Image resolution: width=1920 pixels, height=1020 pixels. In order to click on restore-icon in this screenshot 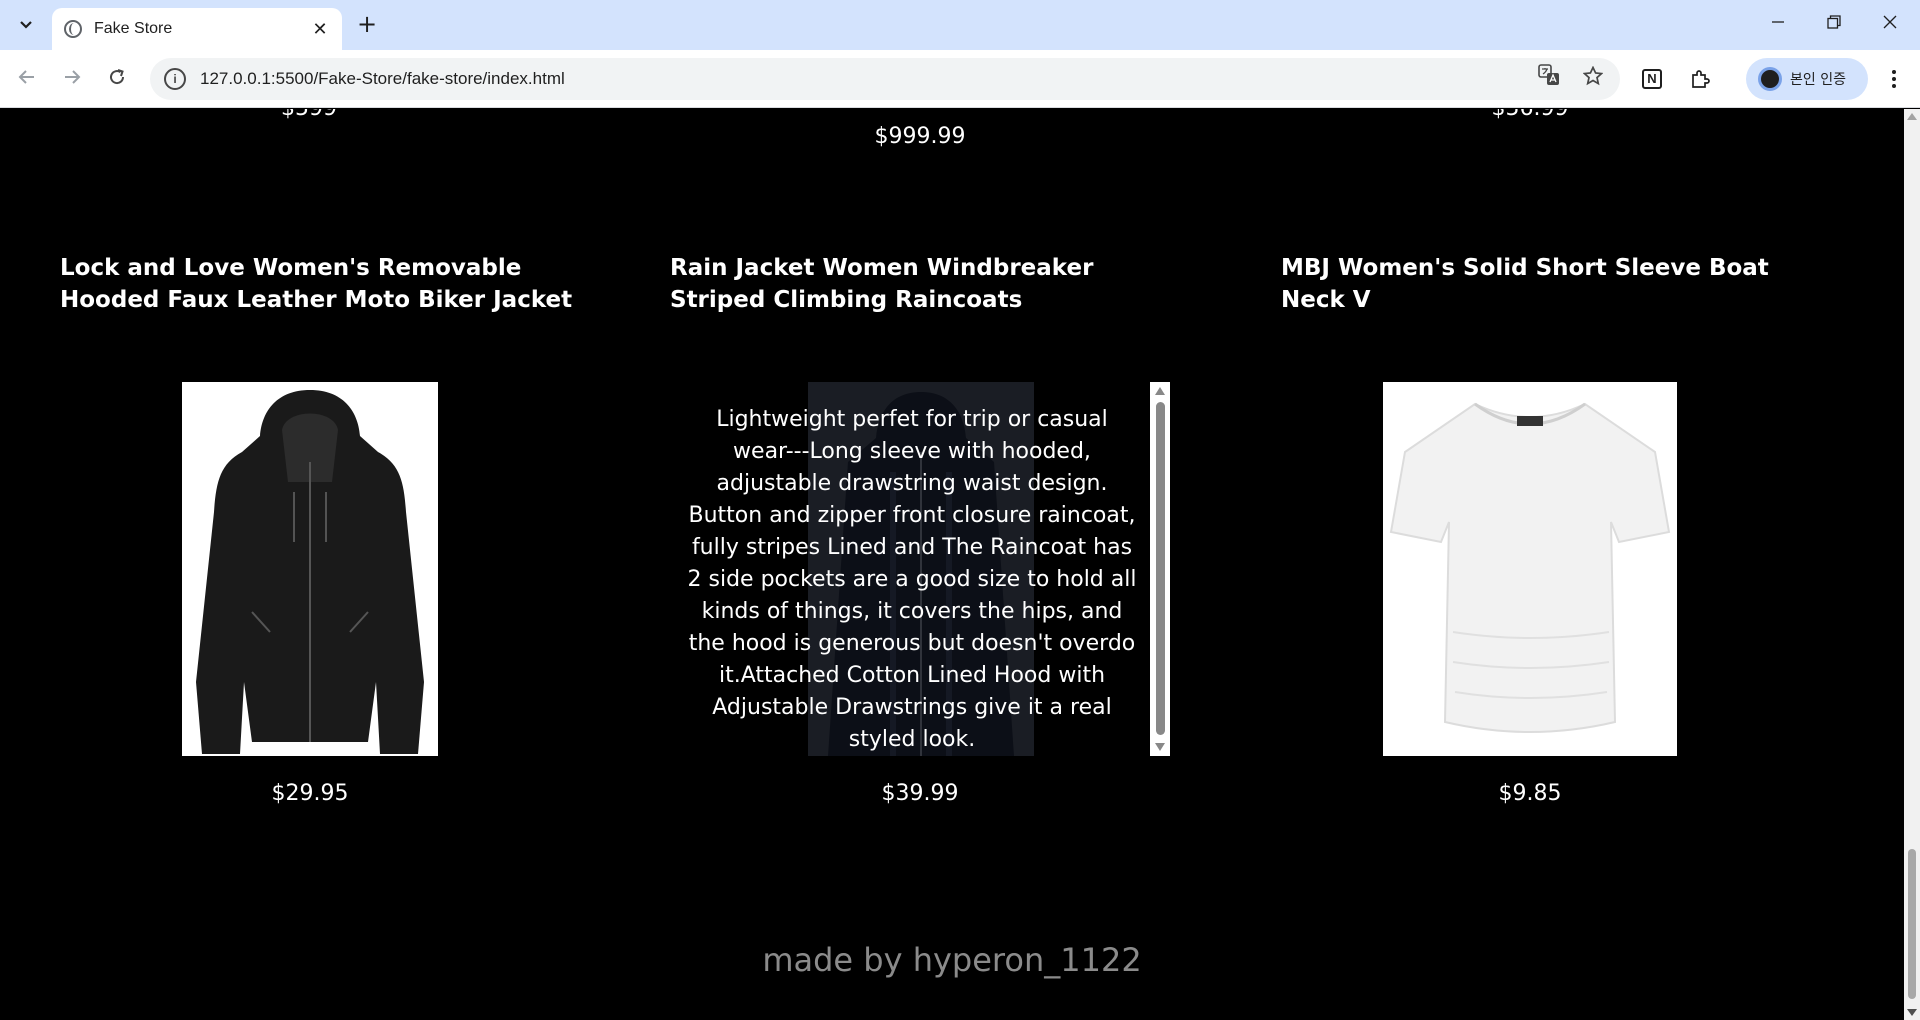, I will do `click(1834, 22)`.